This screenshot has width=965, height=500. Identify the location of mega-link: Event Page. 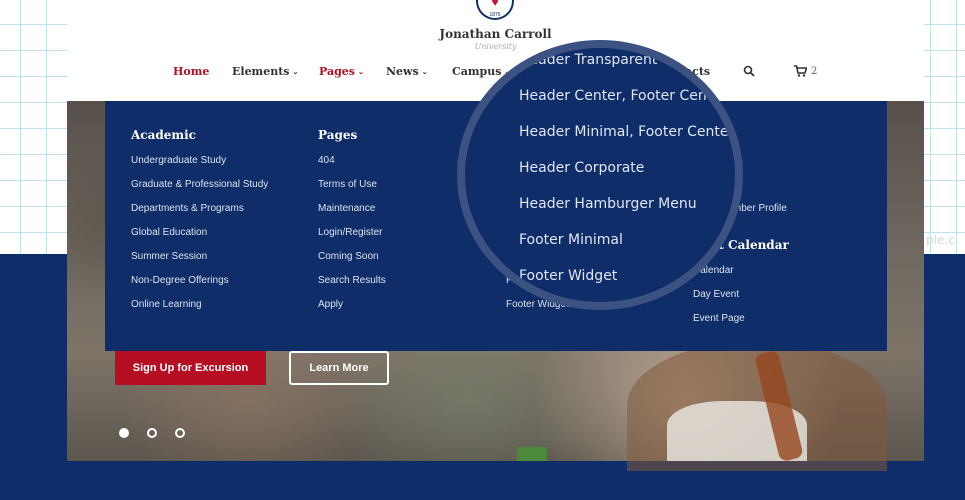
(719, 318).